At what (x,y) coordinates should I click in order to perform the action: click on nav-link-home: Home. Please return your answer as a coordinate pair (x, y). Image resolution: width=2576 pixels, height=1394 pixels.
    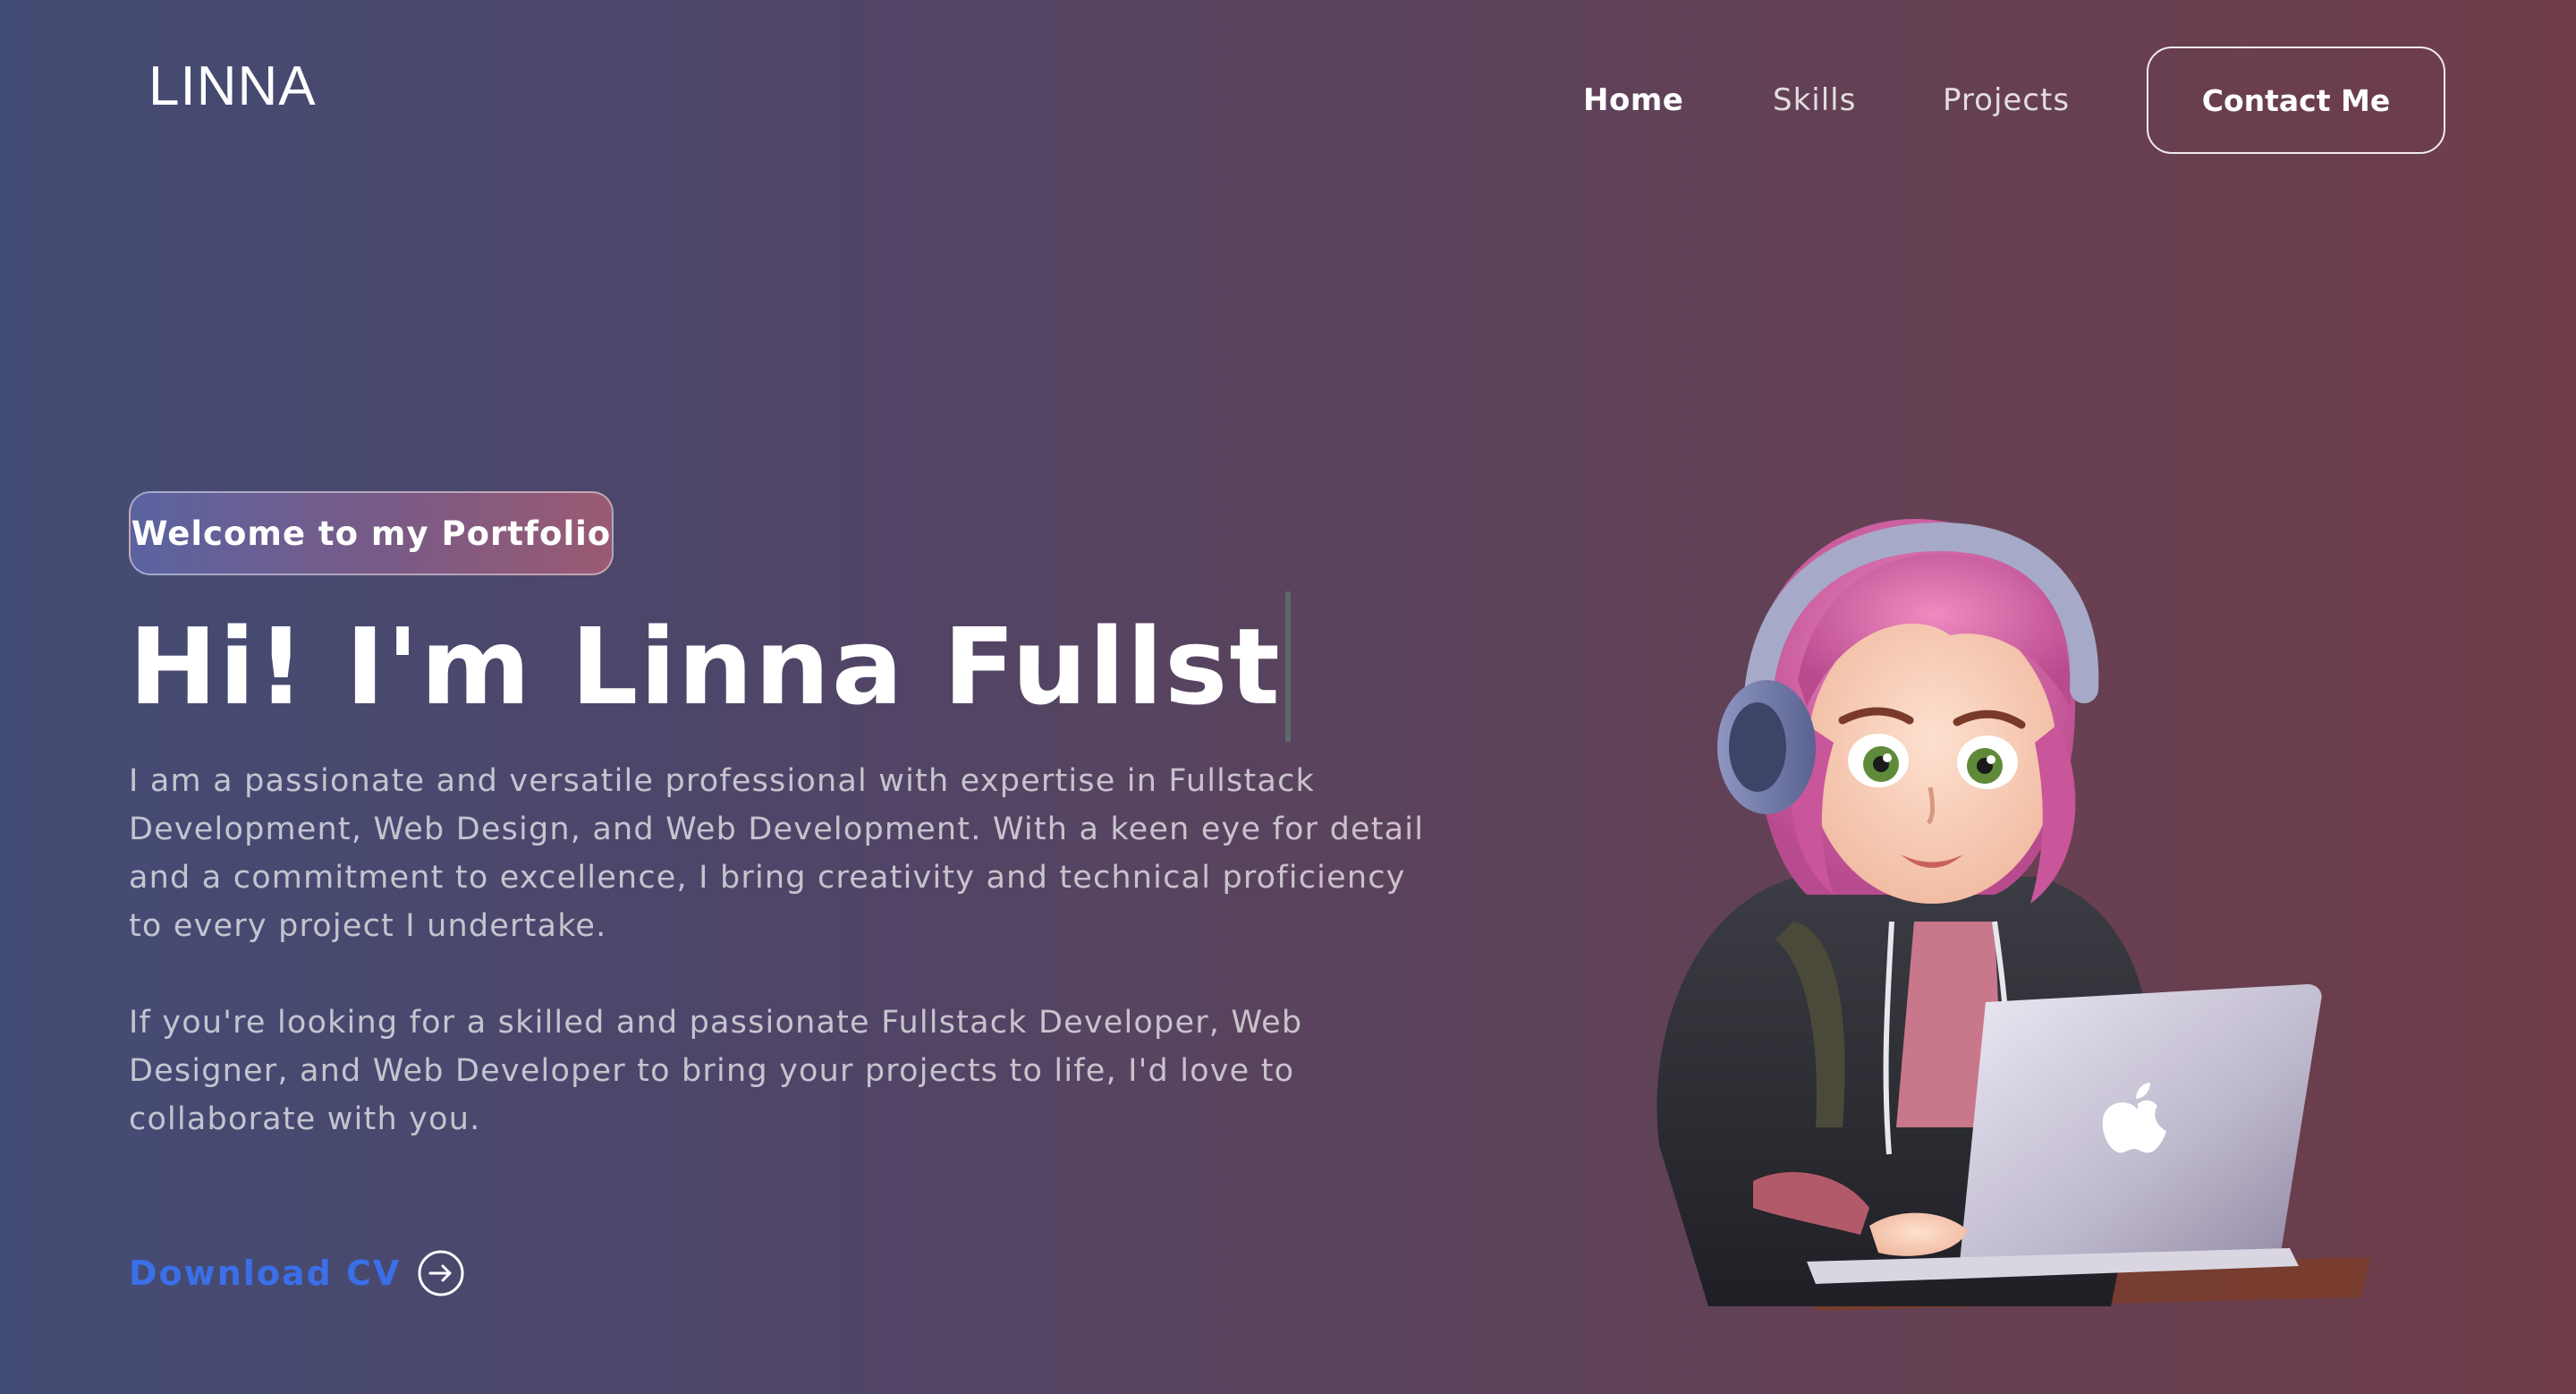
    Looking at the image, I should click on (1633, 100).